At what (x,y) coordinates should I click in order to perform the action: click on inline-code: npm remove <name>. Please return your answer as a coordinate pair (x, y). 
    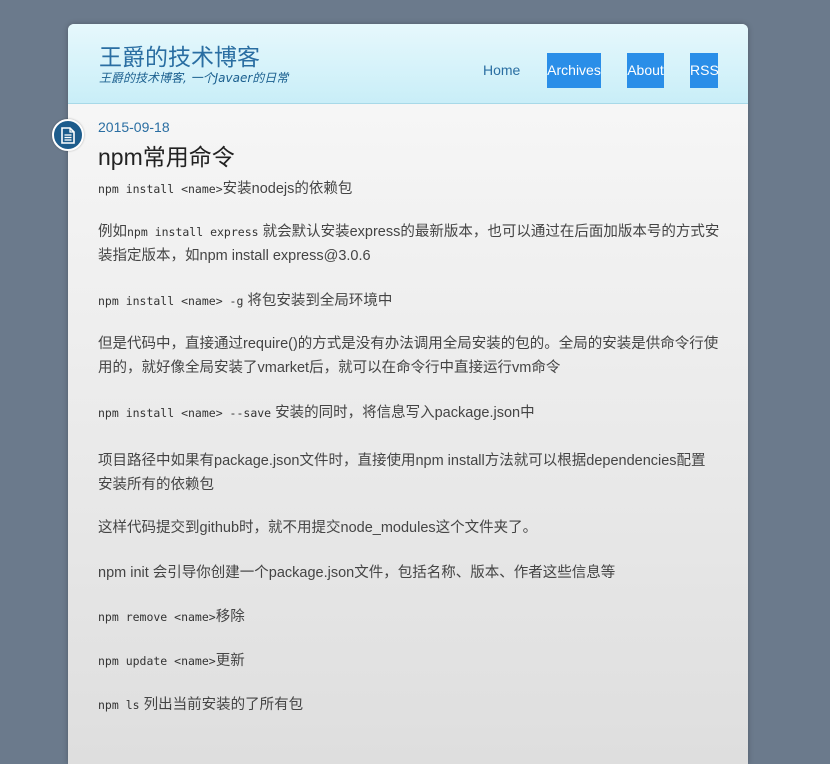
    Looking at the image, I should click on (157, 617).